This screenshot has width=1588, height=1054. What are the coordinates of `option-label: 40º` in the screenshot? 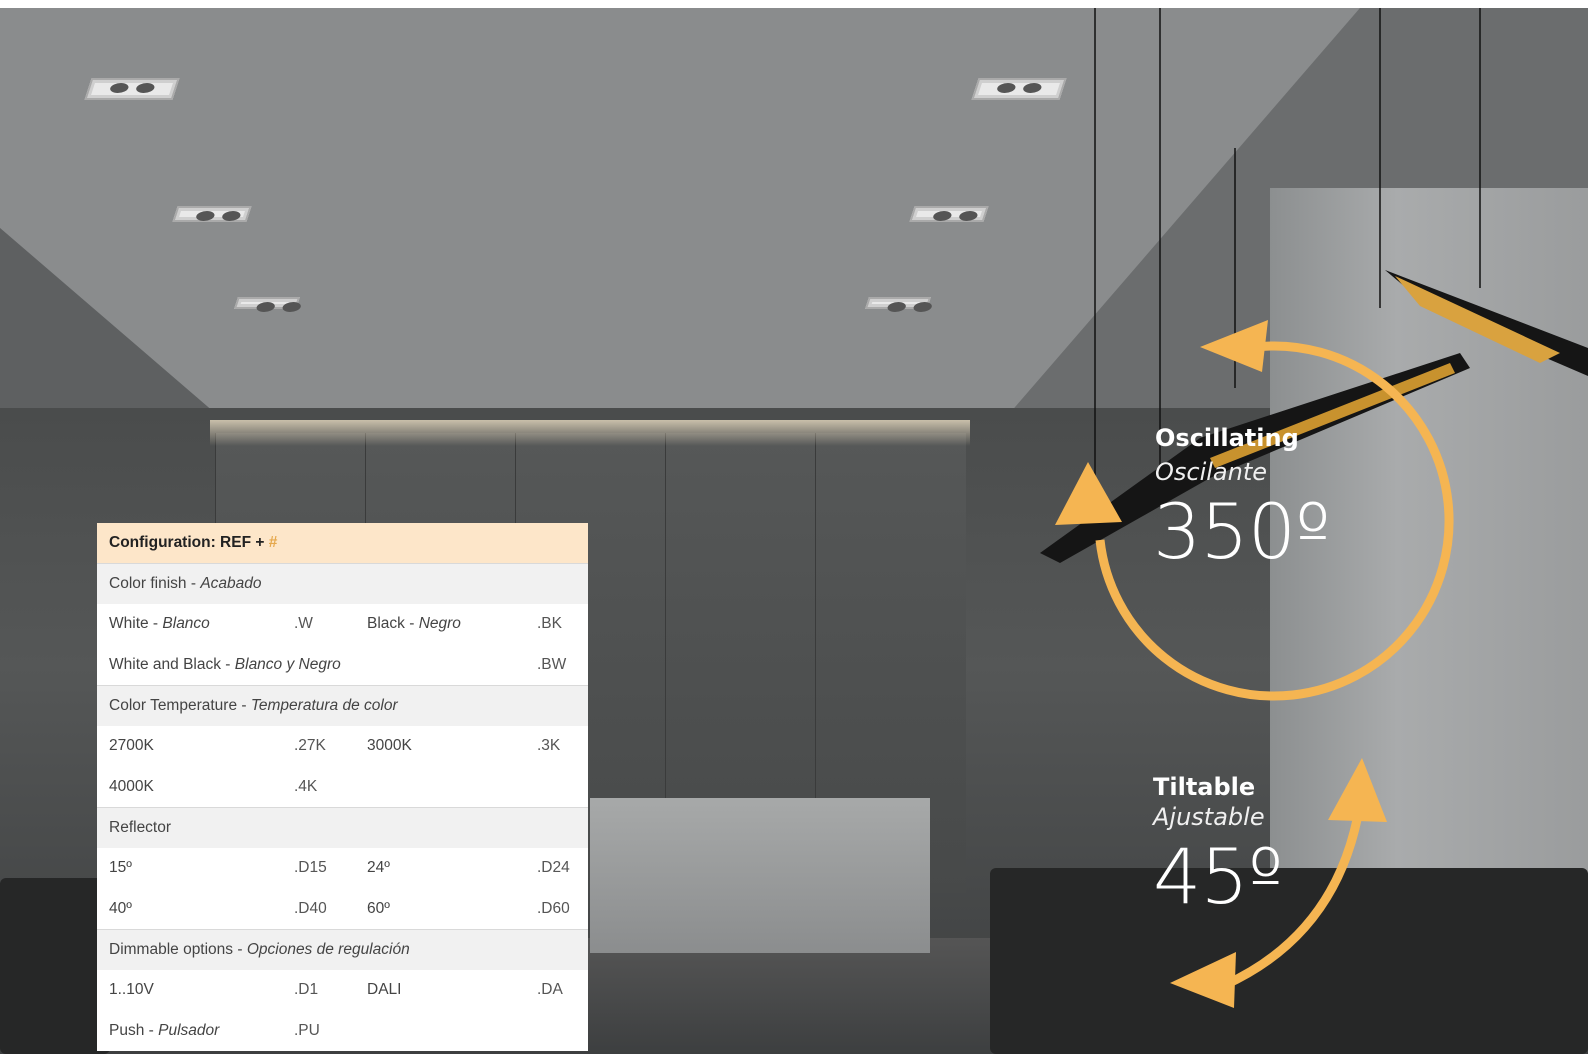 It's located at (120, 908).